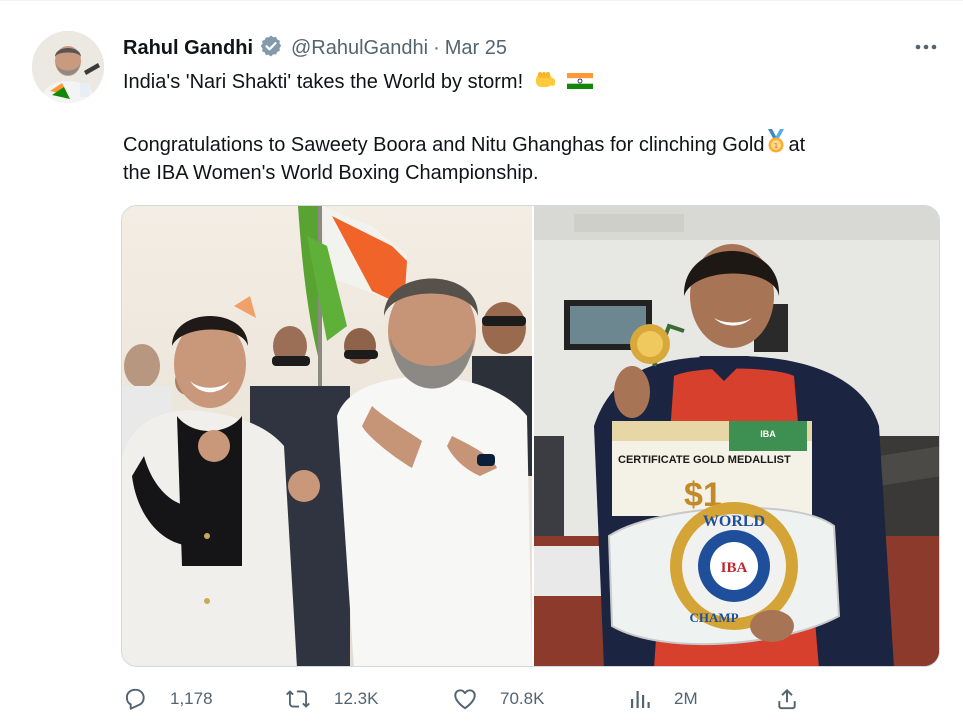  What do you see at coordinates (188, 48) in the screenshot?
I see `author-name: Rahul Gandhi` at bounding box center [188, 48].